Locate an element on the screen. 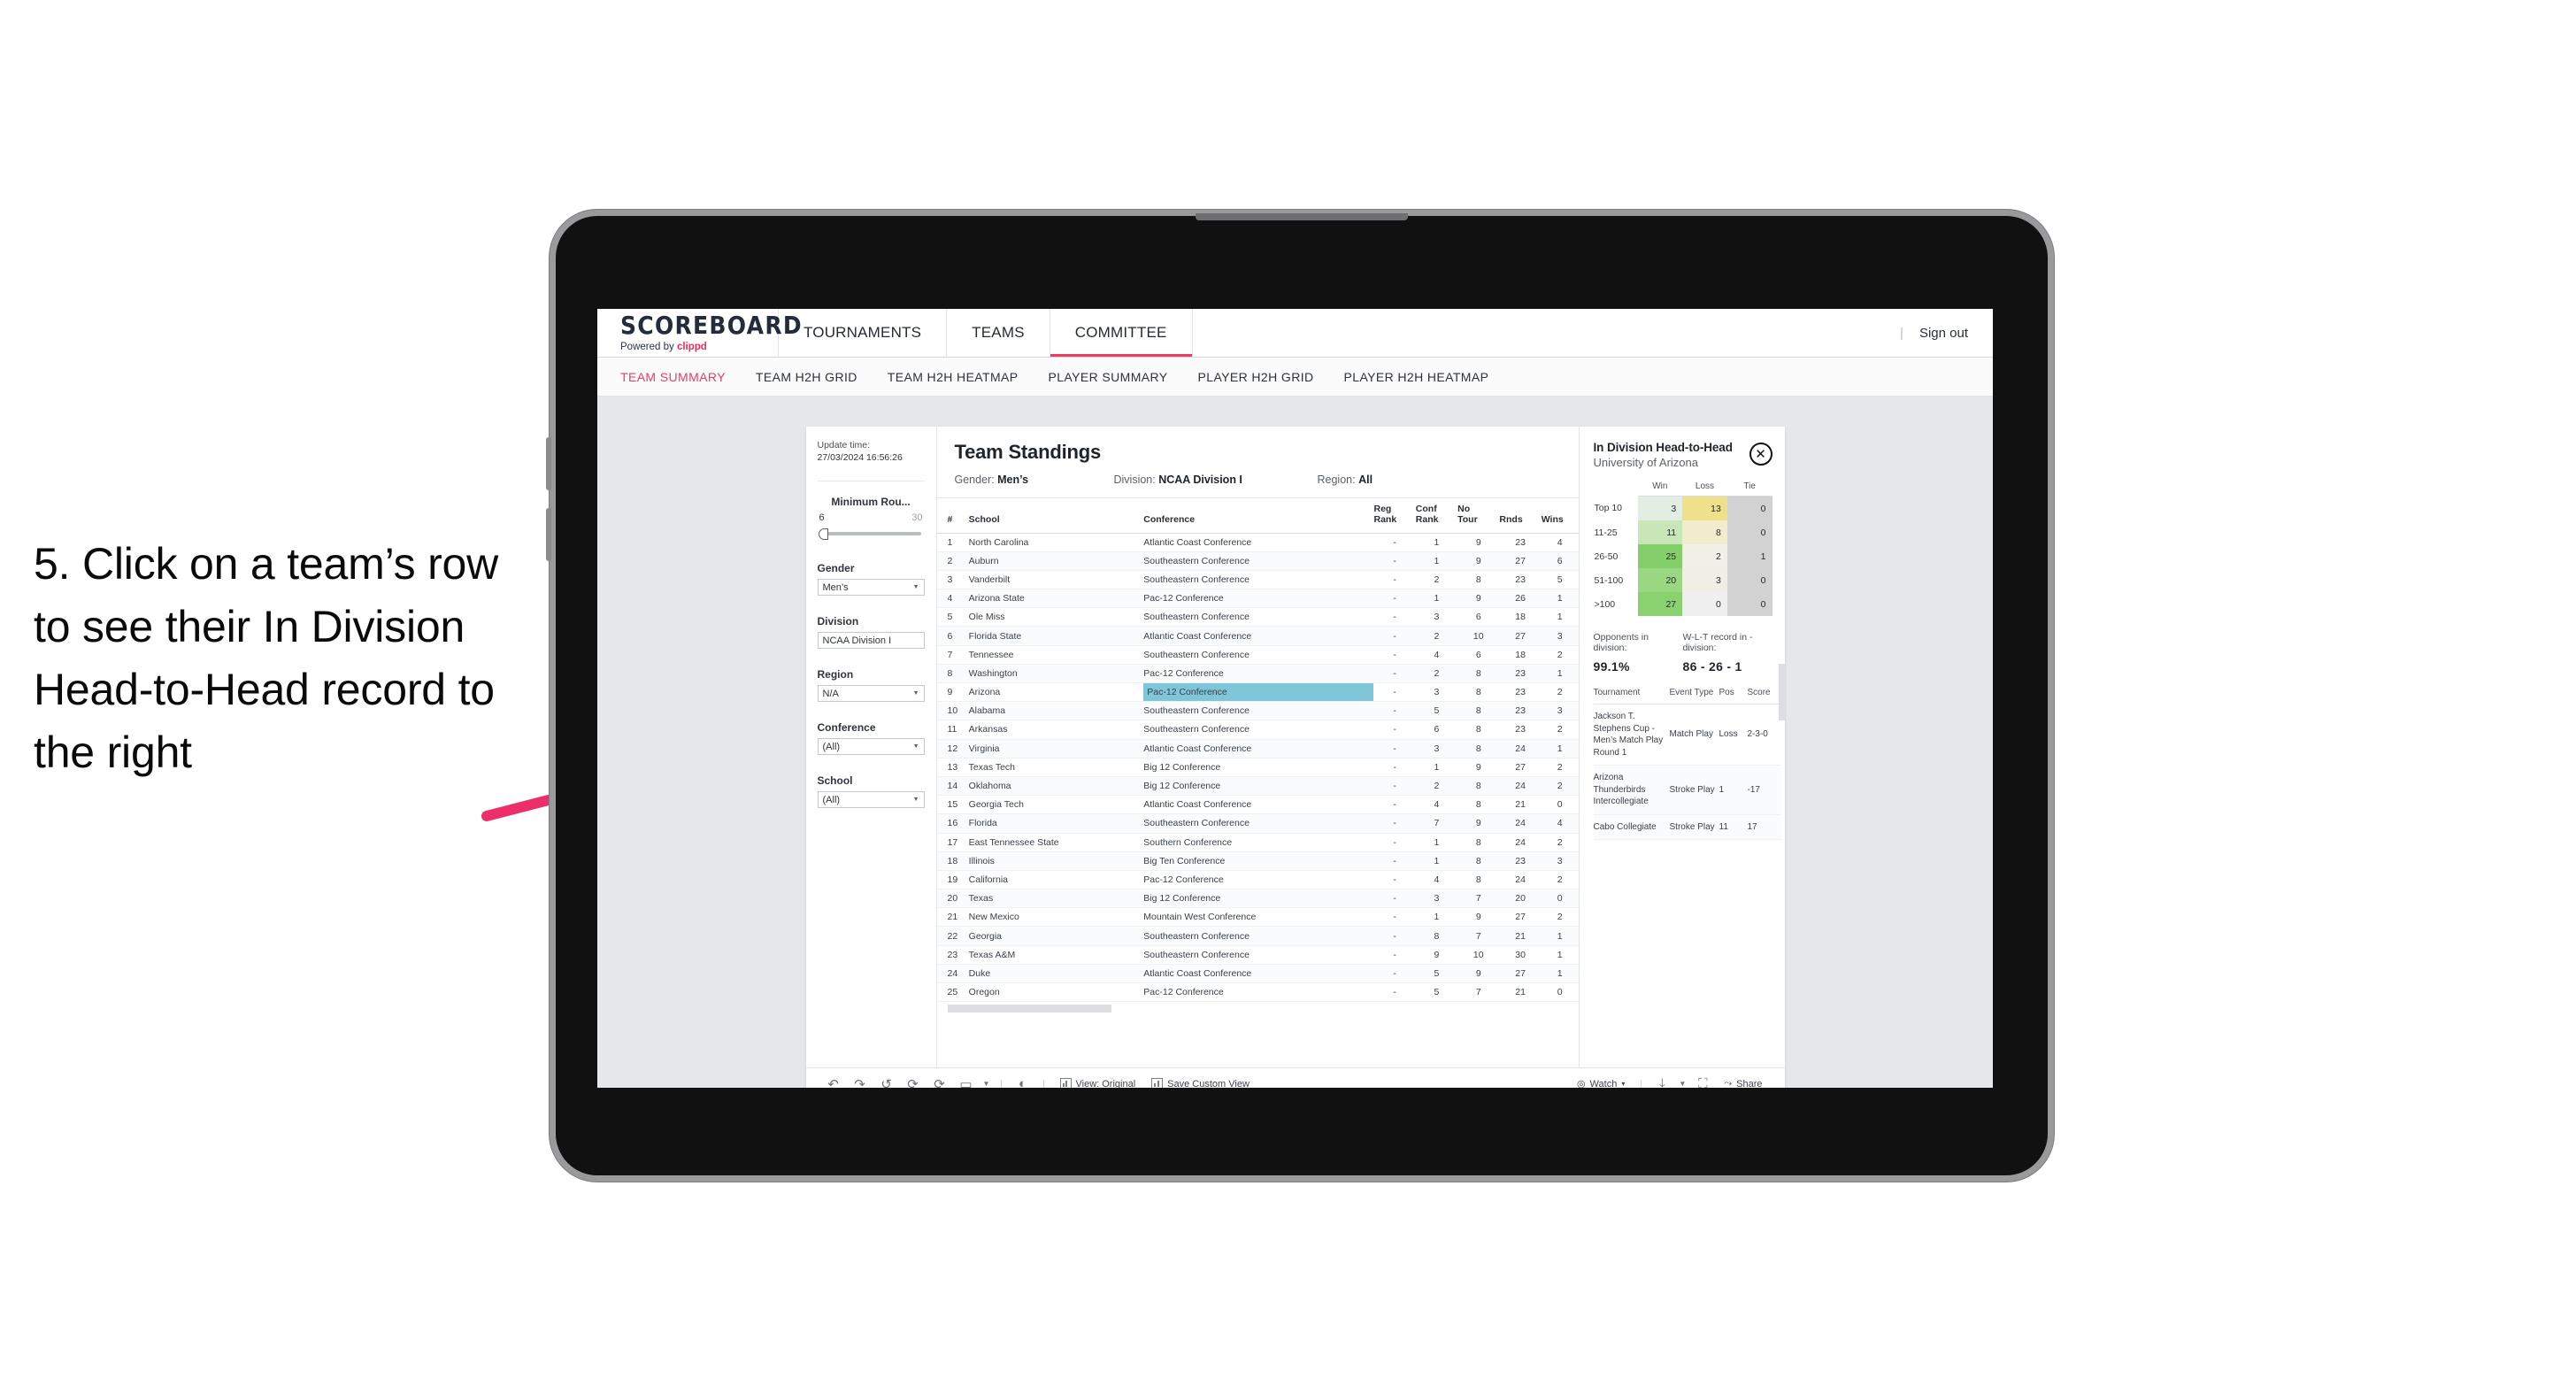  revert-icon: ↺ is located at coordinates (886, 1082).